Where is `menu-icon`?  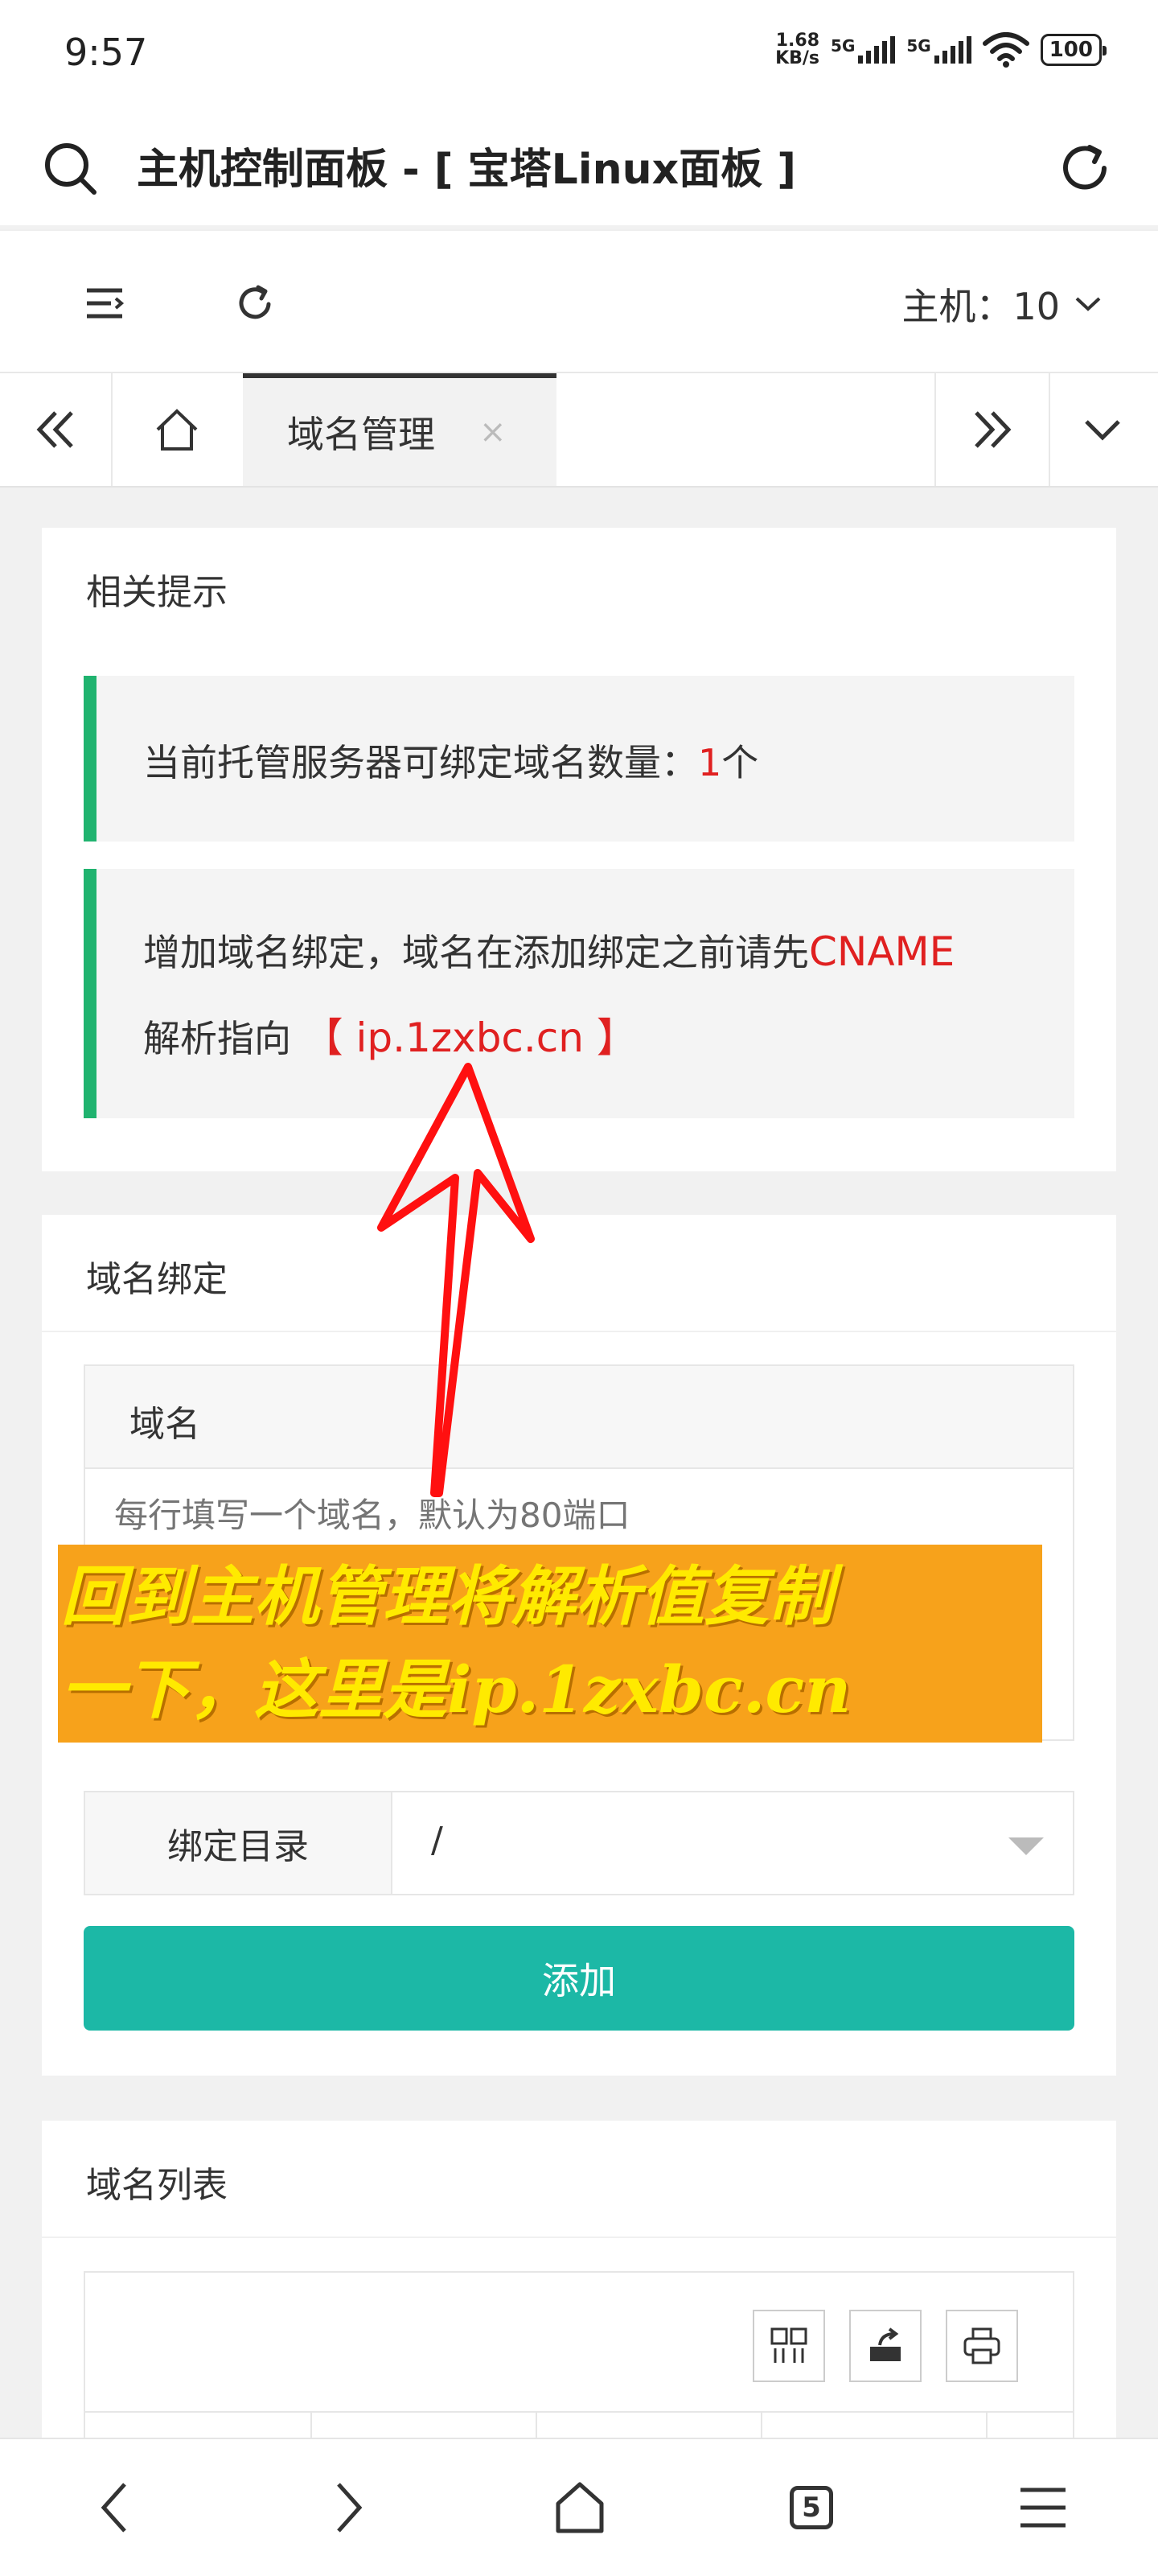
menu-icon is located at coordinates (1043, 2508).